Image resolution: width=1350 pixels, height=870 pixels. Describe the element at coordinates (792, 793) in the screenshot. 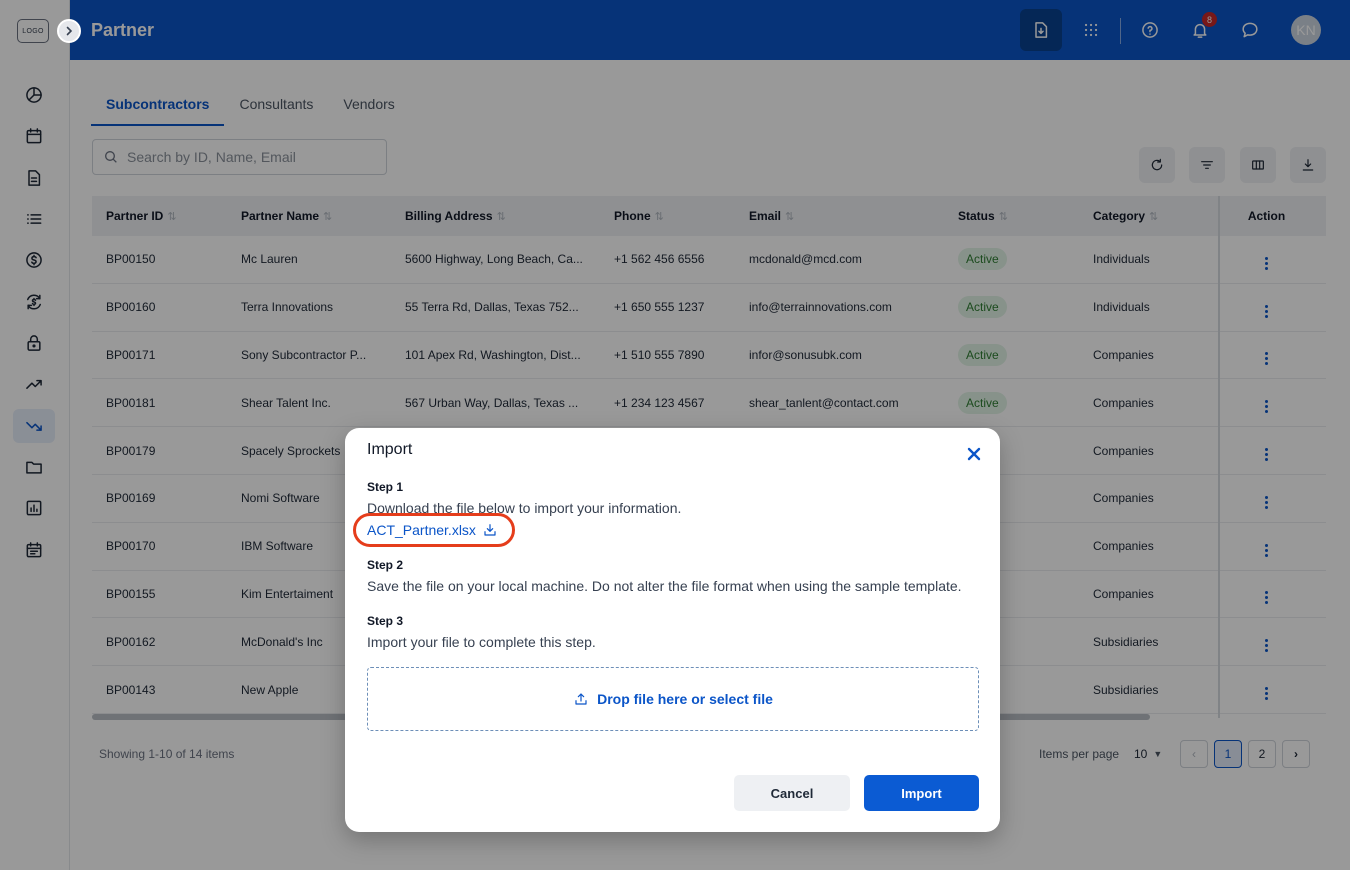

I see `cancel-button: Cancel` at that location.